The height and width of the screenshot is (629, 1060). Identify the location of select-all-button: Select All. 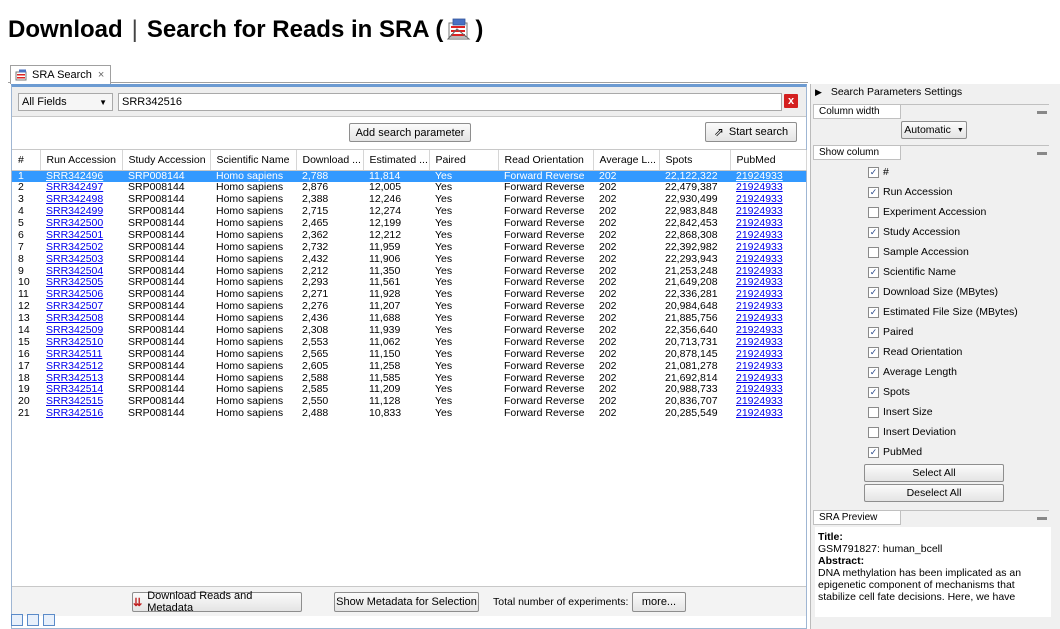
(934, 473).